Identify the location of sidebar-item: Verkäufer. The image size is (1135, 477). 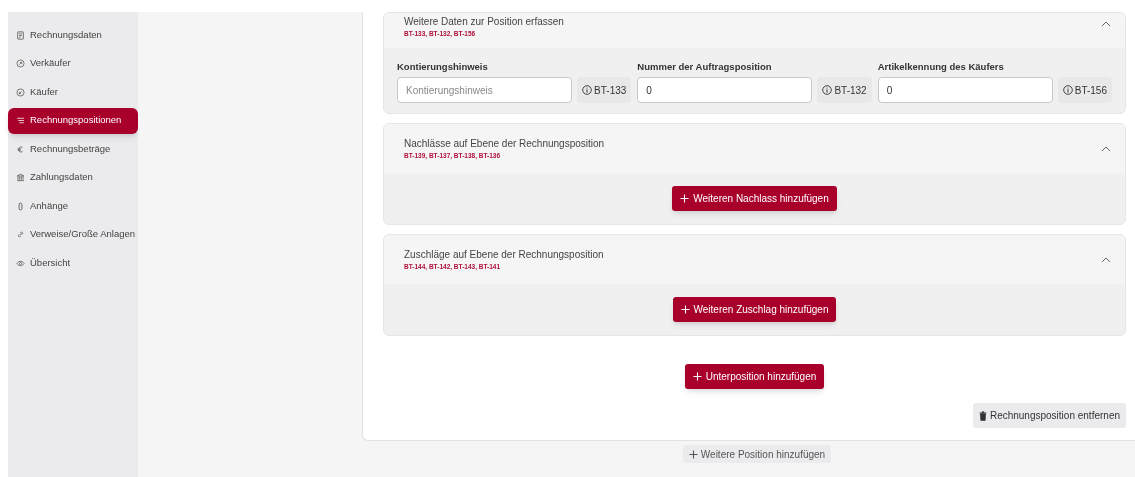
(73, 63).